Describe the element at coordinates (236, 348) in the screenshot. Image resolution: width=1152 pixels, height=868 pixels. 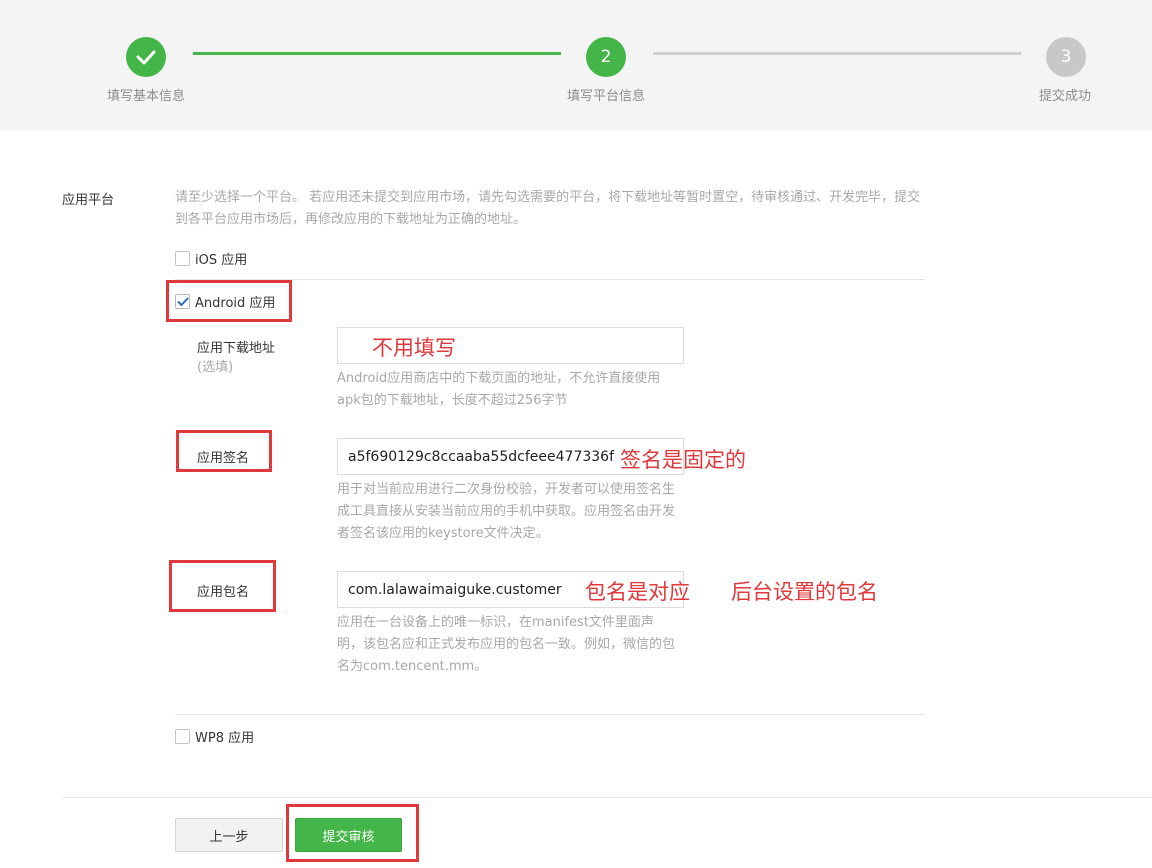
I see `download-url-label: 应用下载地址` at that location.